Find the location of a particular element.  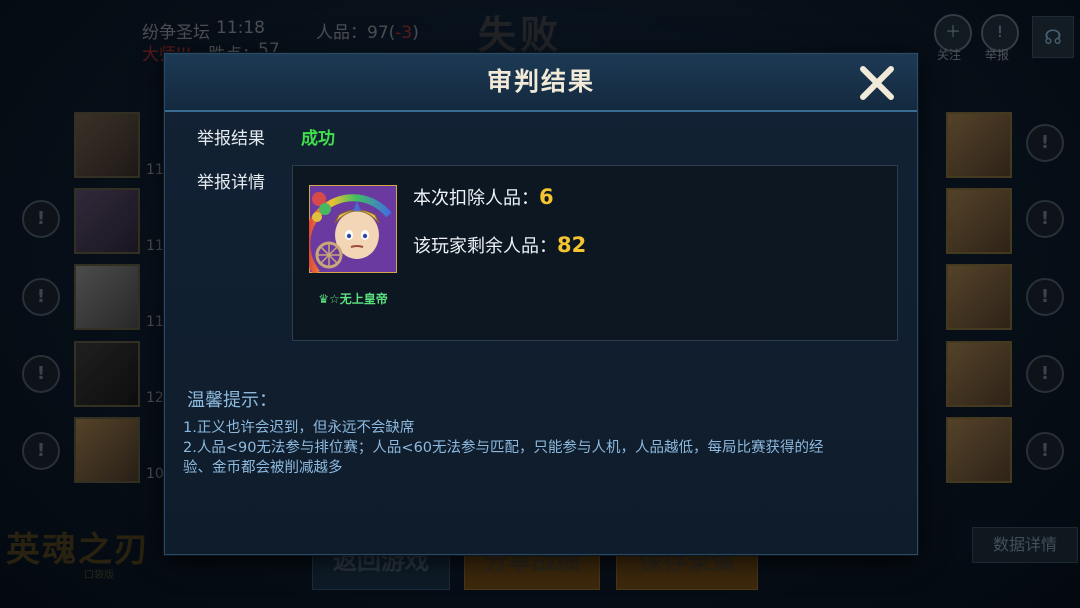

tips-title: 温馨提示： is located at coordinates (232, 400).